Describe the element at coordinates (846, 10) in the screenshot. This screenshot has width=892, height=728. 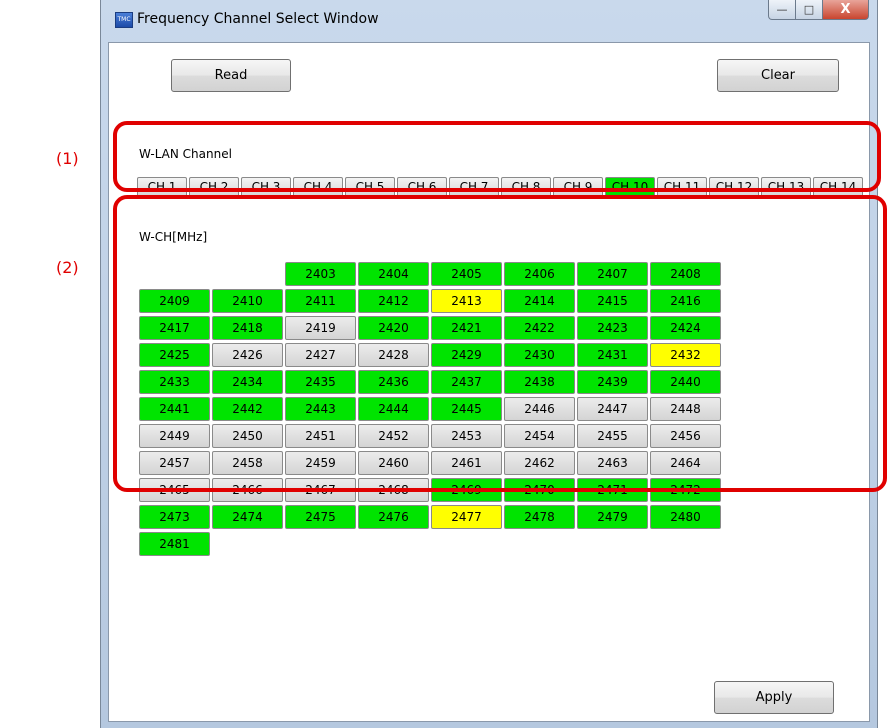
I see `close-icon: X` at that location.